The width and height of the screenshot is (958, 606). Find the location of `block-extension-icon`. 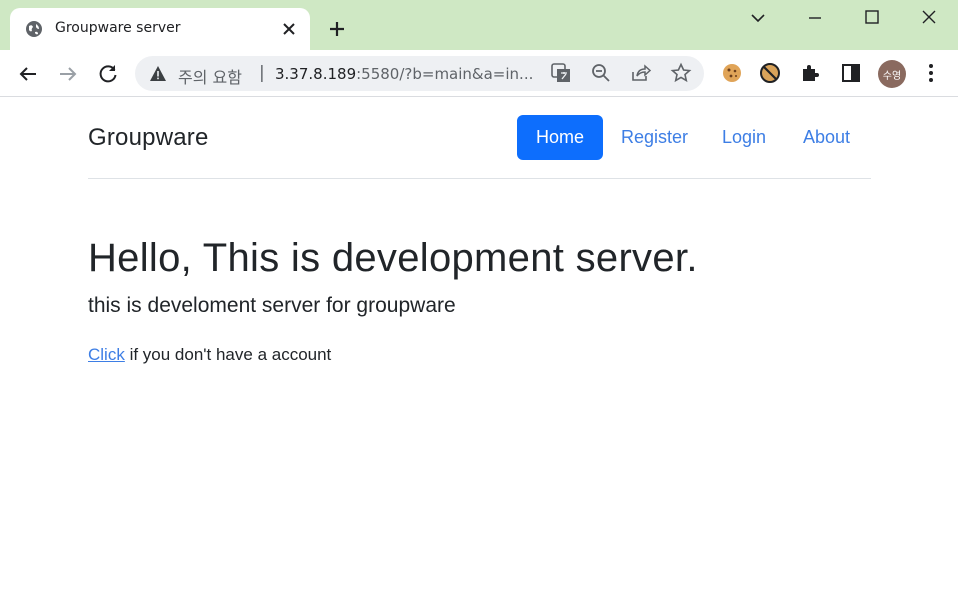

block-extension-icon is located at coordinates (770, 73).